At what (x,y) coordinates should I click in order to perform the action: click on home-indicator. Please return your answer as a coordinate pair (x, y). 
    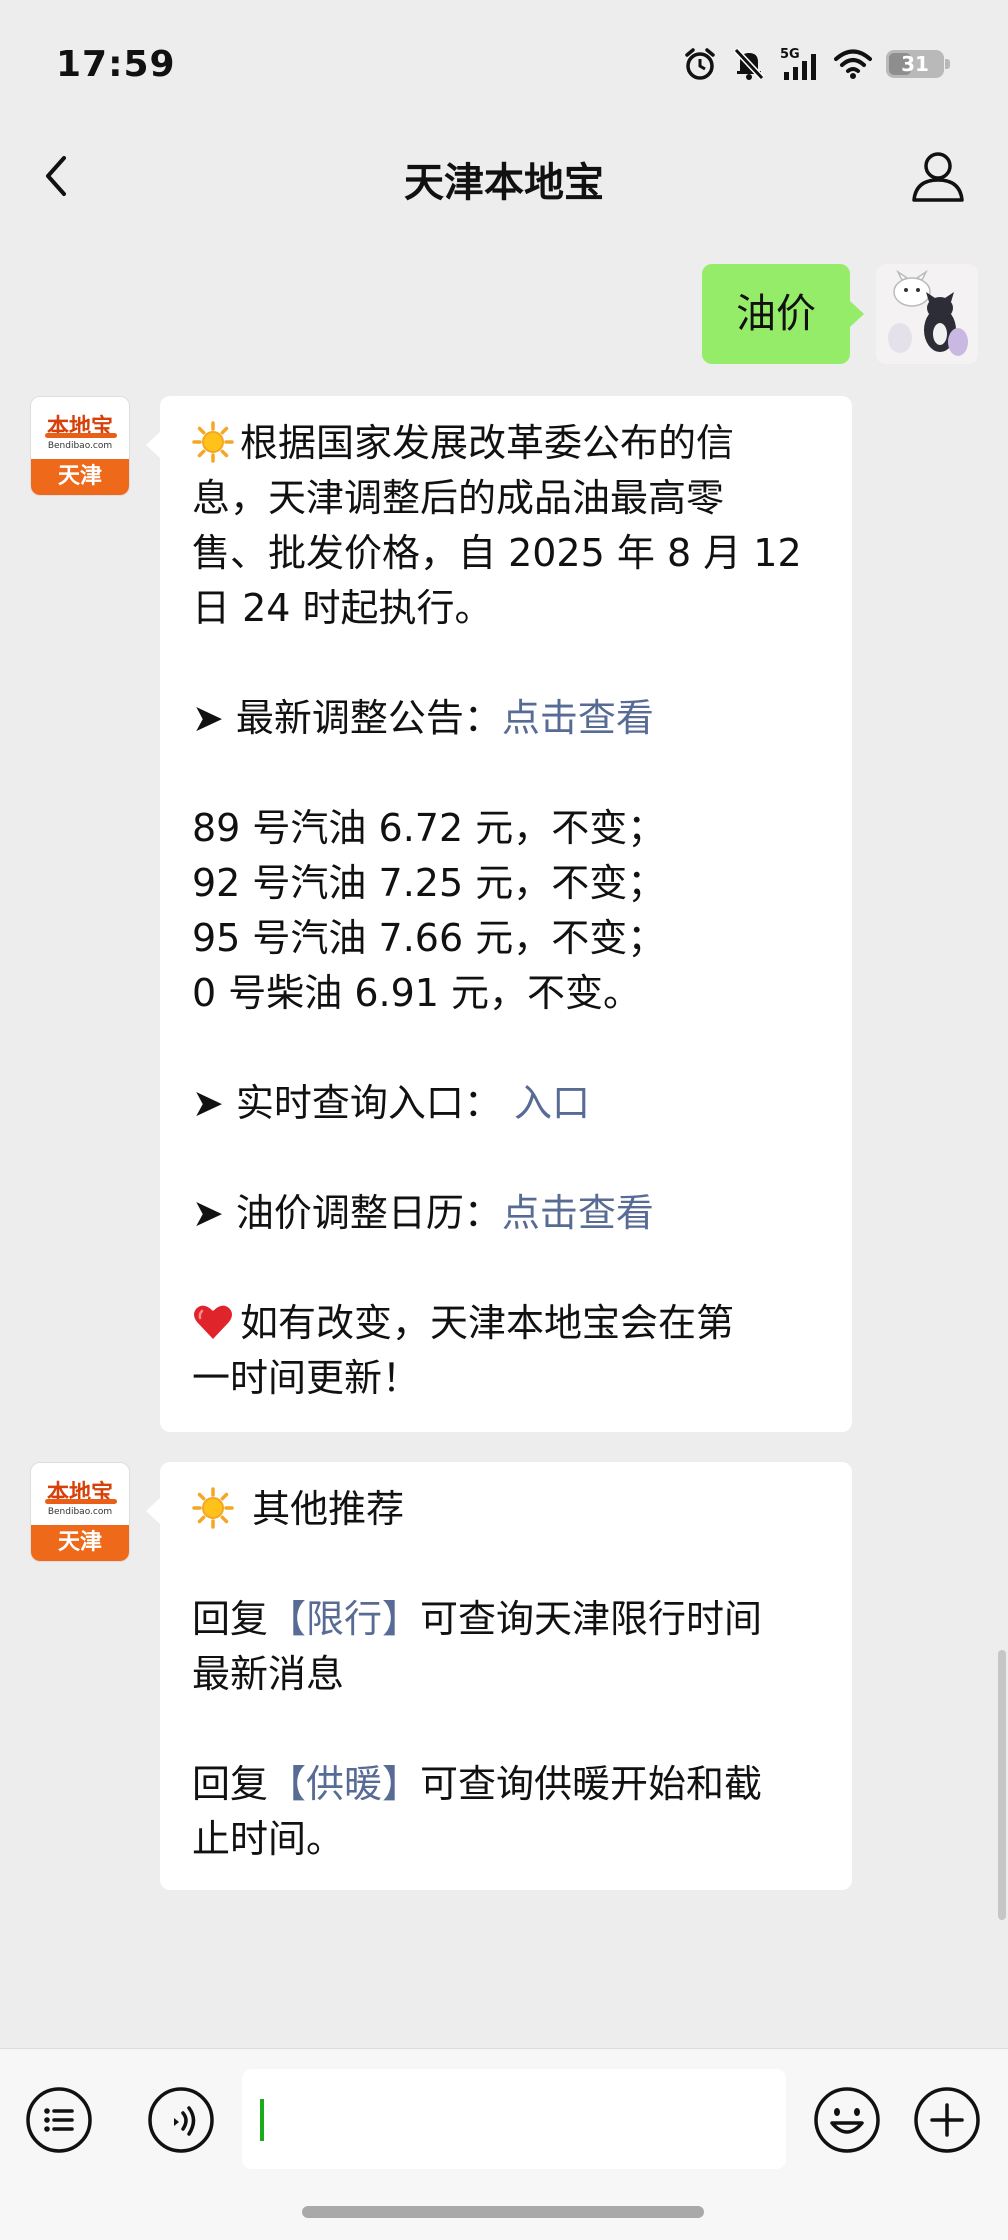
    Looking at the image, I should click on (503, 2212).